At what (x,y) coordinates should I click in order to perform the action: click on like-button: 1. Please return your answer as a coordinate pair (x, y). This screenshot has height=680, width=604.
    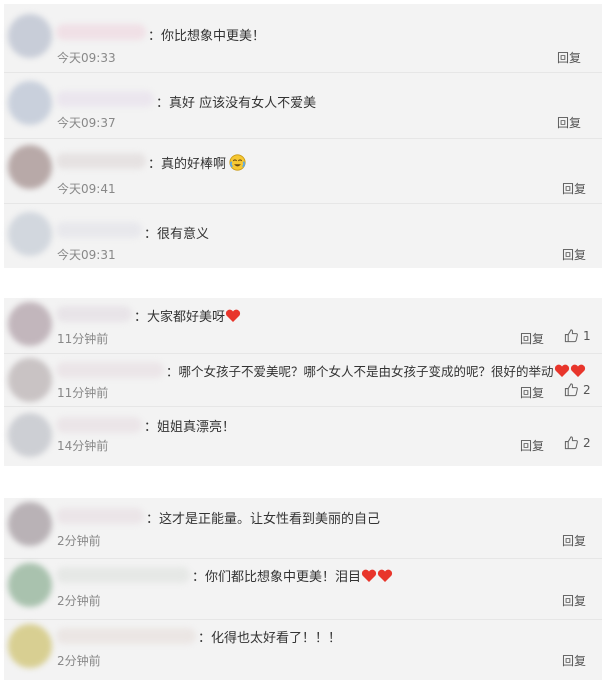
    Looking at the image, I should click on (577, 335).